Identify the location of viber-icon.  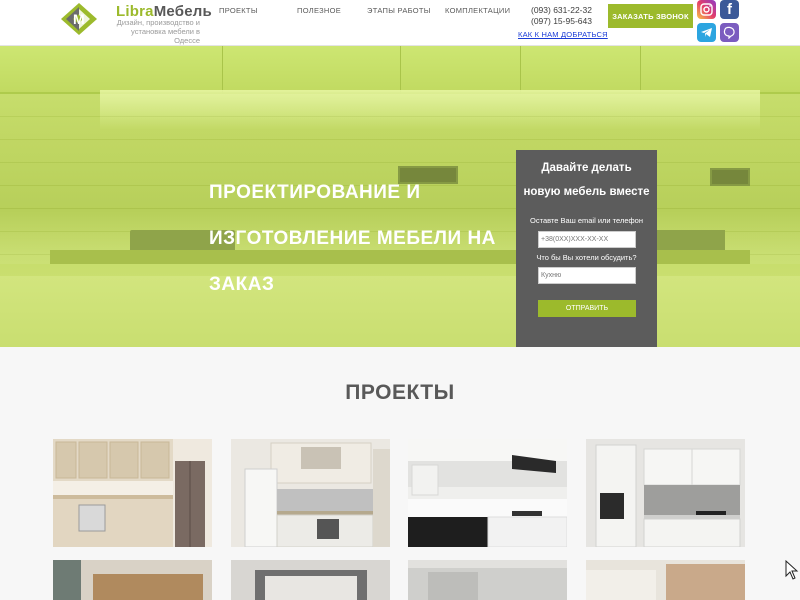
(729, 32).